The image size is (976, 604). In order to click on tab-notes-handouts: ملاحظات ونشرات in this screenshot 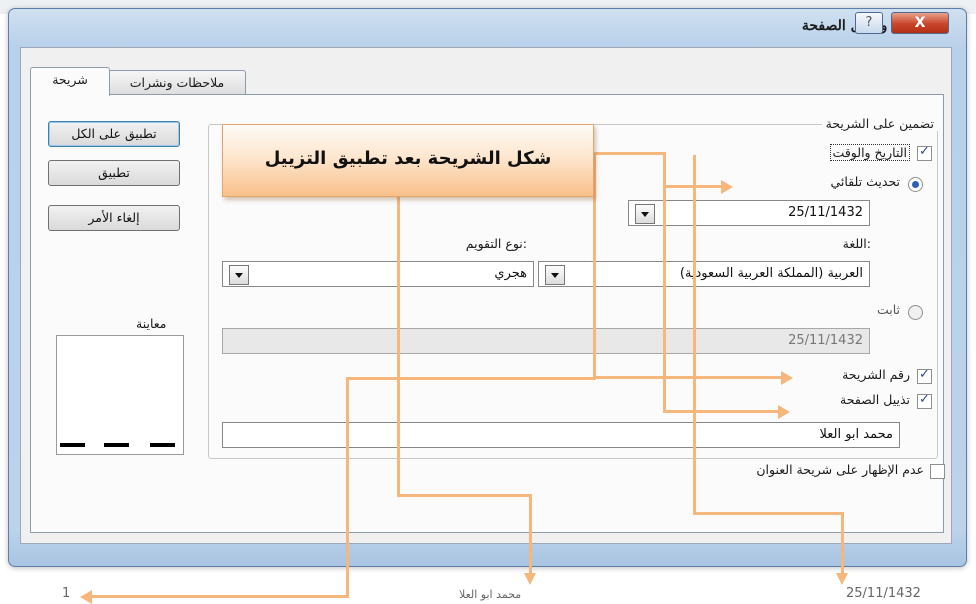, I will do `click(177, 82)`.